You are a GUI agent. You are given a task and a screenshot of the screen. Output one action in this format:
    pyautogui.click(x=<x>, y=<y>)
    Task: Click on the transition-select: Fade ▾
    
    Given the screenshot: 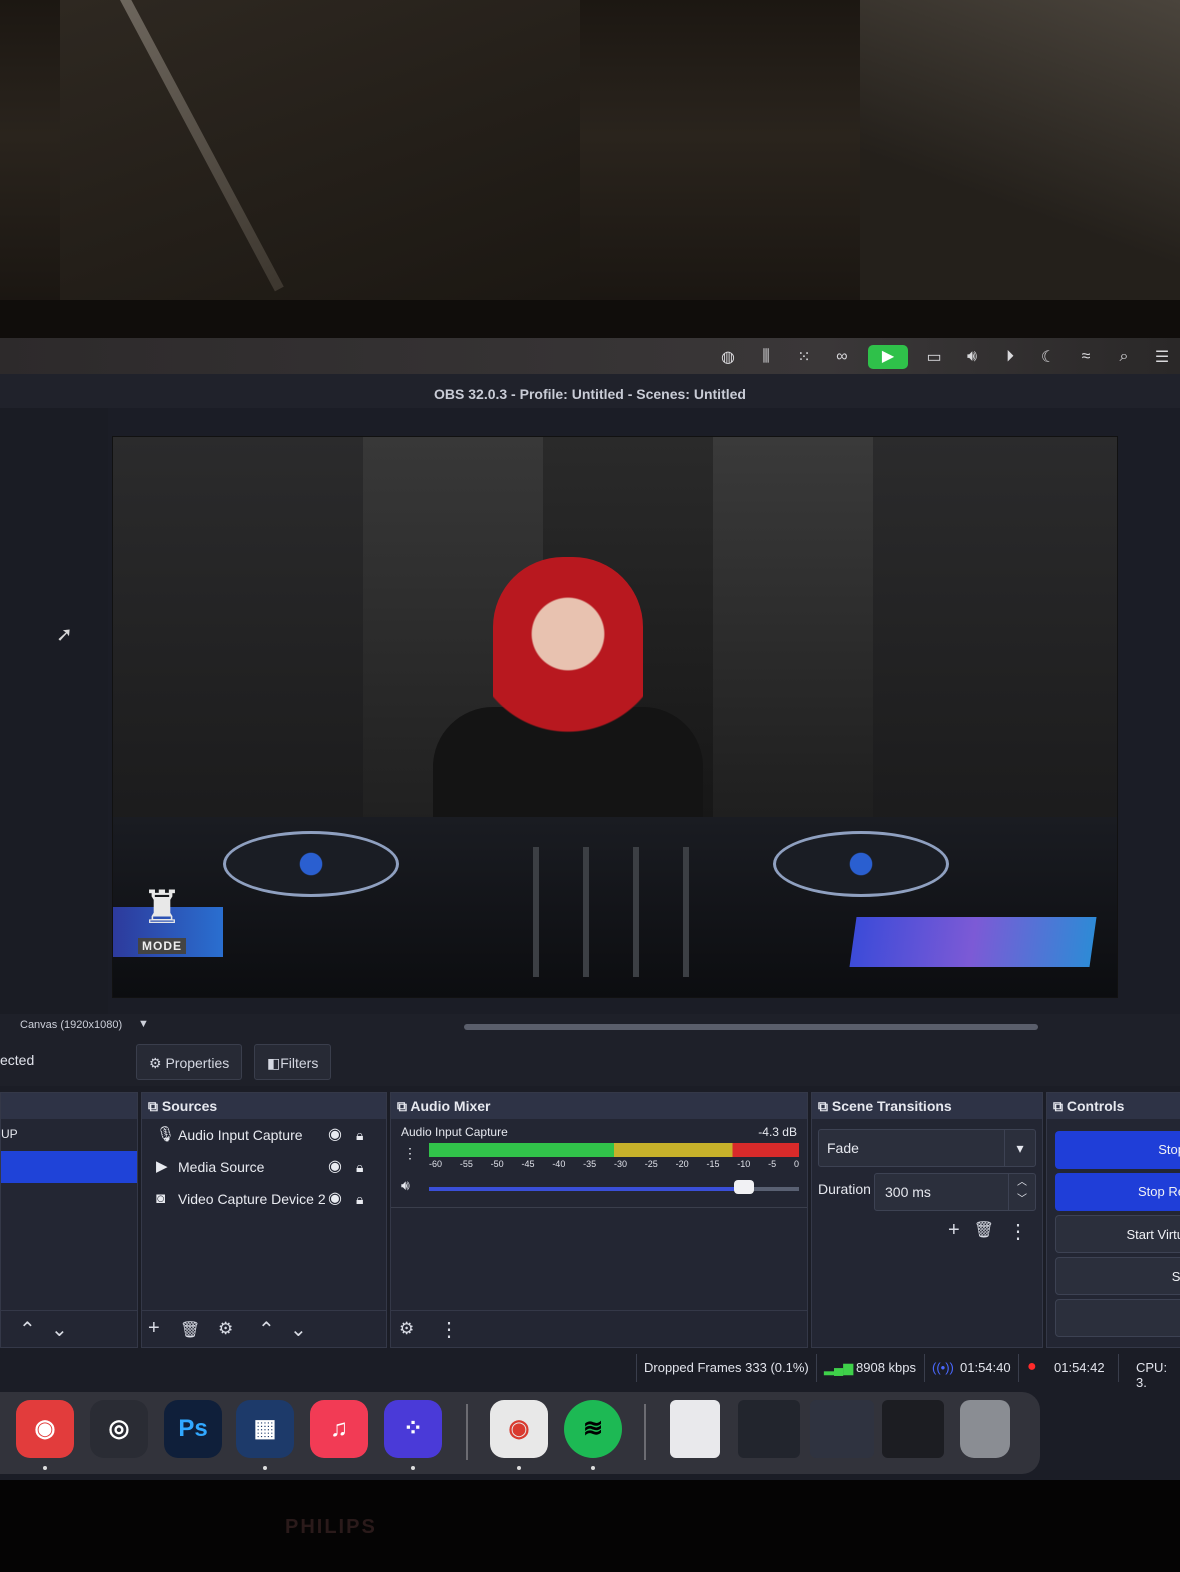 What is the action you would take?
    pyautogui.click(x=927, y=1148)
    